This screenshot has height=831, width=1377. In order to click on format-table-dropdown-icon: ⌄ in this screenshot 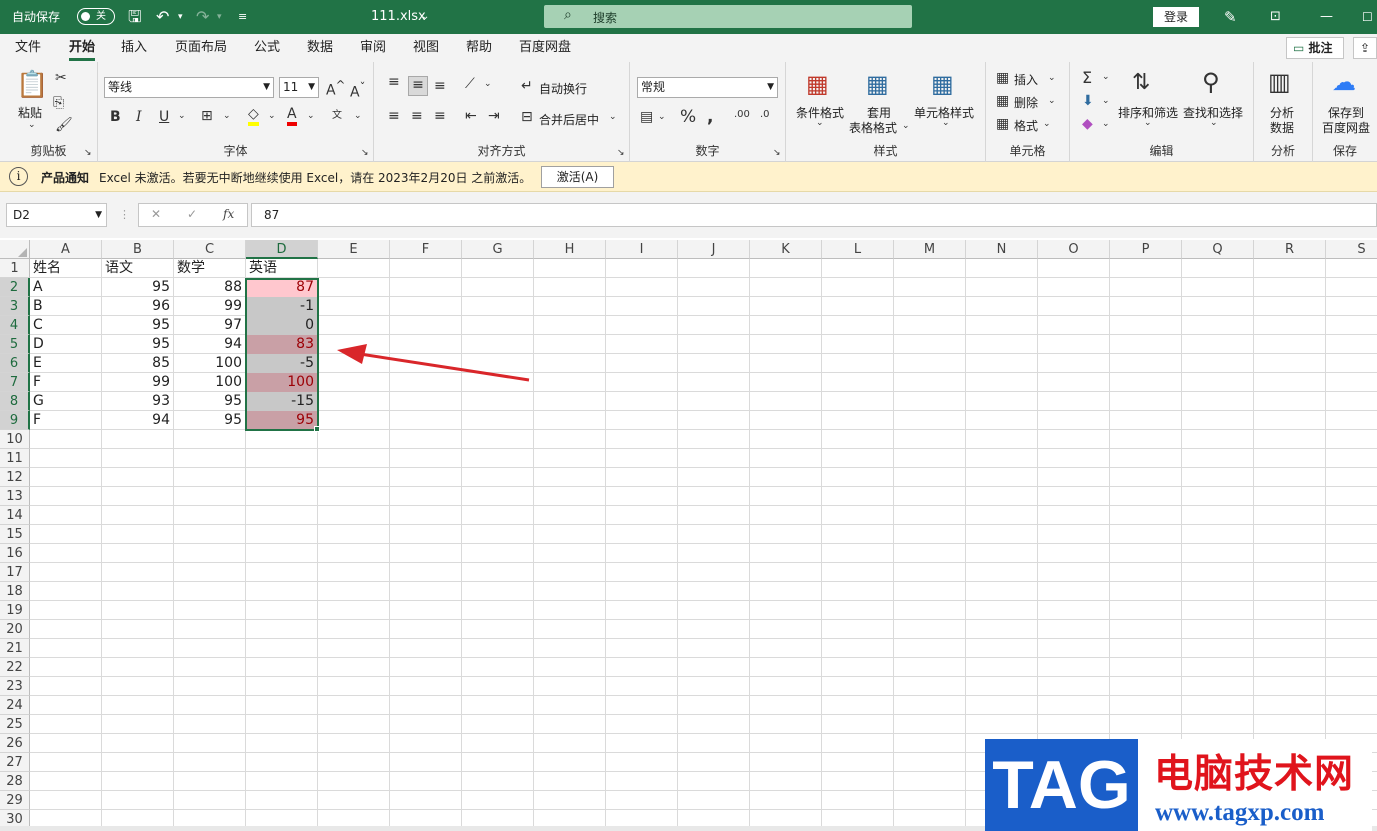, I will do `click(906, 126)`.